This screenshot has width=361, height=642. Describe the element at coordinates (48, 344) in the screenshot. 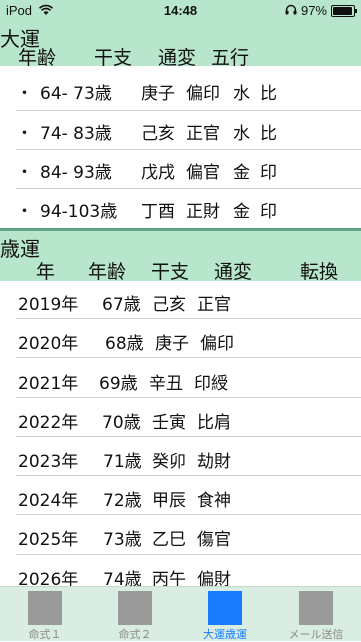

I see `year: 2020年` at that location.